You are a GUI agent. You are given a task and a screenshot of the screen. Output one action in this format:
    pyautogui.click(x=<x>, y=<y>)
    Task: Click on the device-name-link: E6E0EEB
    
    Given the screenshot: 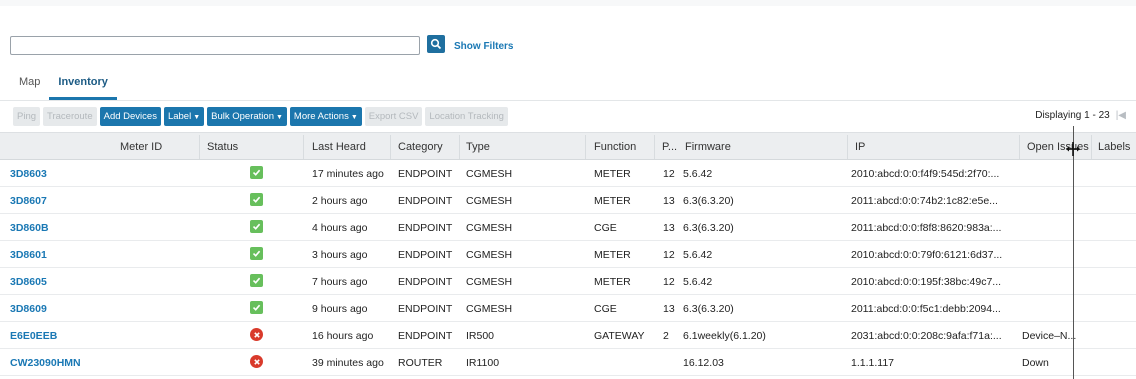 What is the action you would take?
    pyautogui.click(x=33, y=336)
    